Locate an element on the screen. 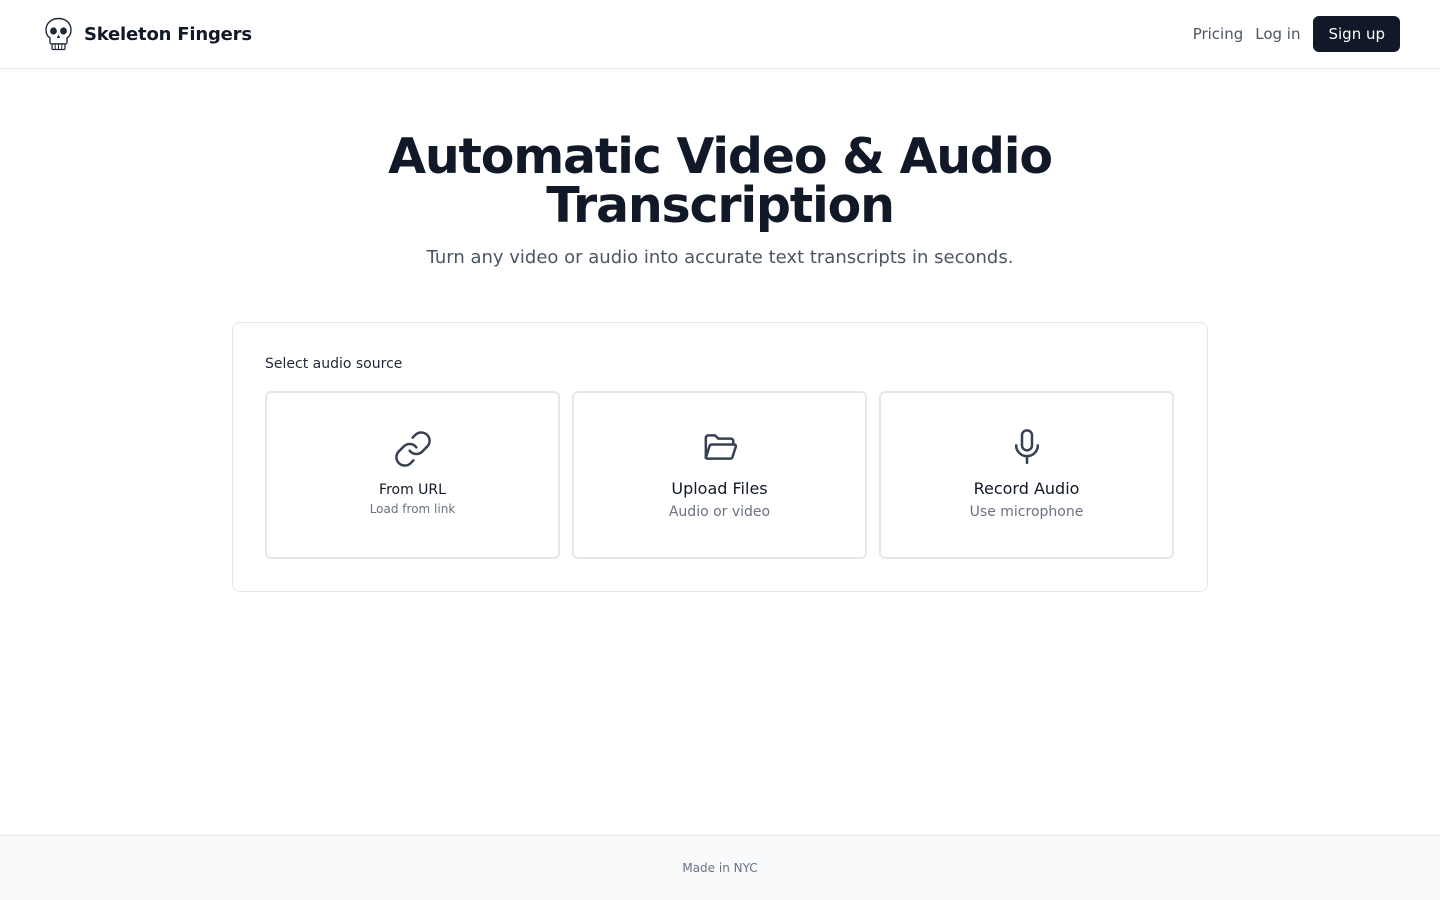 This screenshot has width=1440, height=900. from-url-subtitle: Load from link is located at coordinates (412, 509).